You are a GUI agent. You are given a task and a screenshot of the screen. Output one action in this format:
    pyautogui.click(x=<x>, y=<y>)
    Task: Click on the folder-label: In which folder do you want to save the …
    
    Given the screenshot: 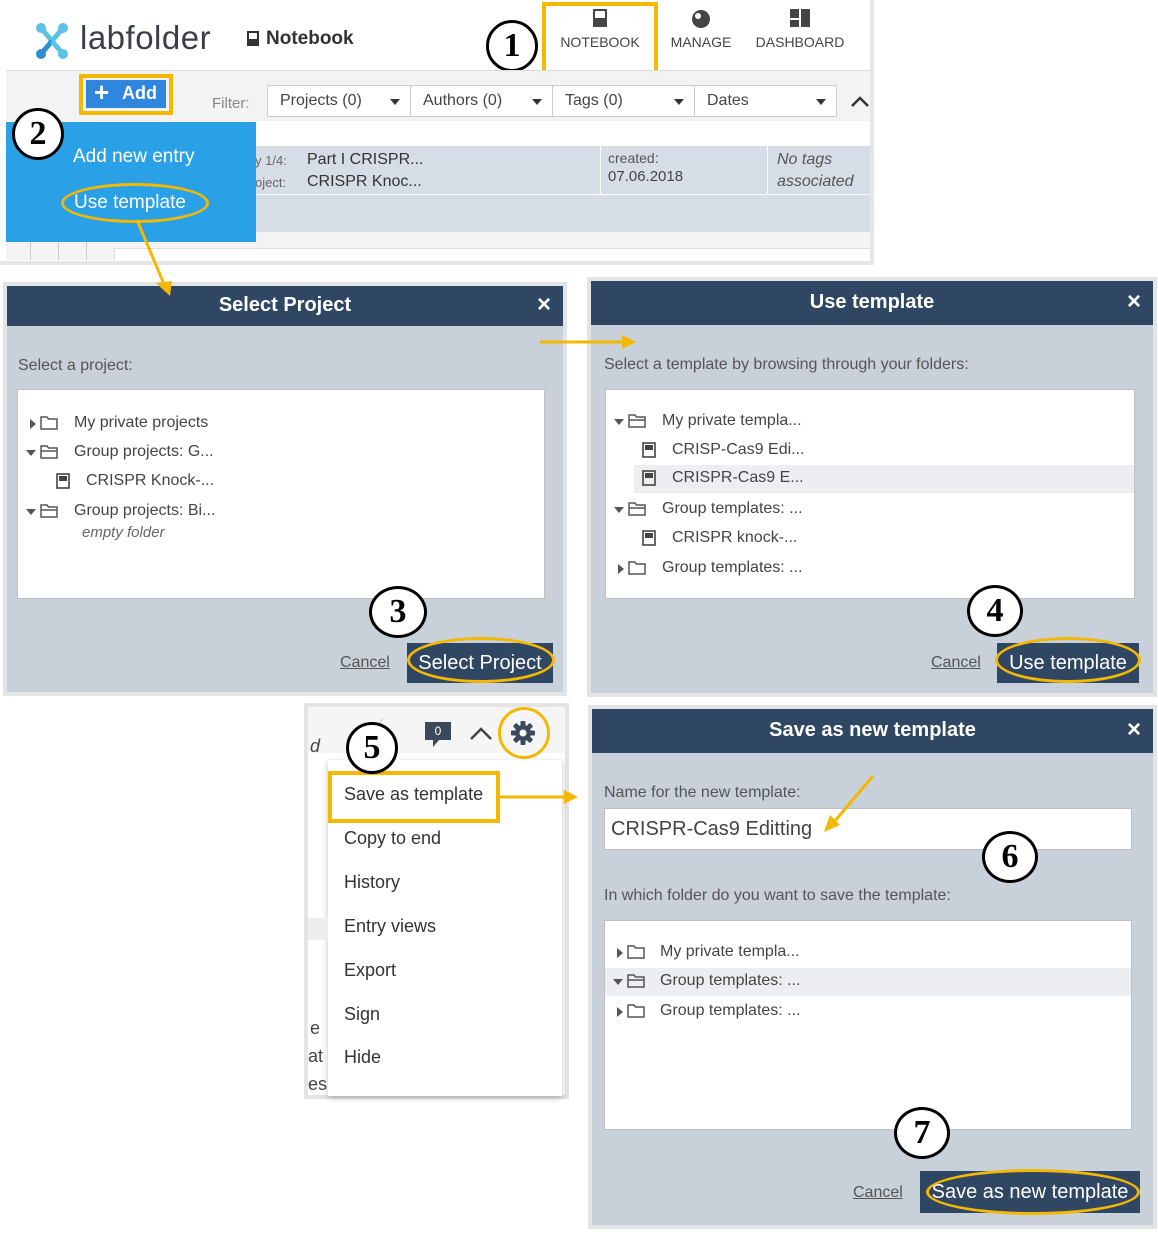 What is the action you would take?
    pyautogui.click(x=777, y=895)
    